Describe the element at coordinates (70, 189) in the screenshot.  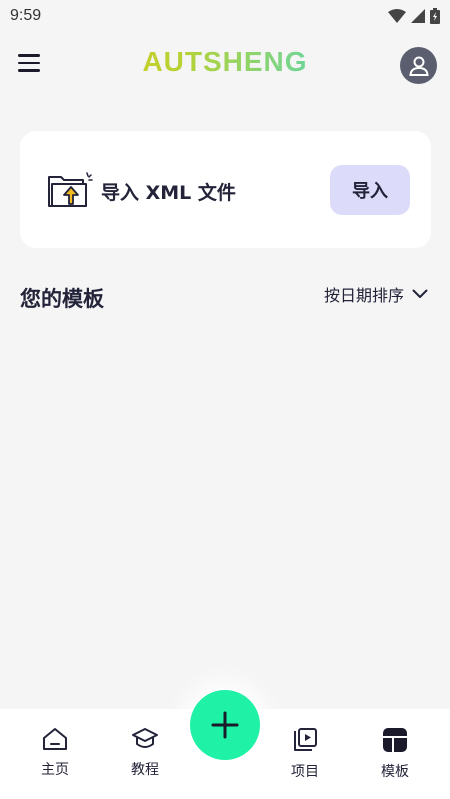
I see `folder-upload-icon` at that location.